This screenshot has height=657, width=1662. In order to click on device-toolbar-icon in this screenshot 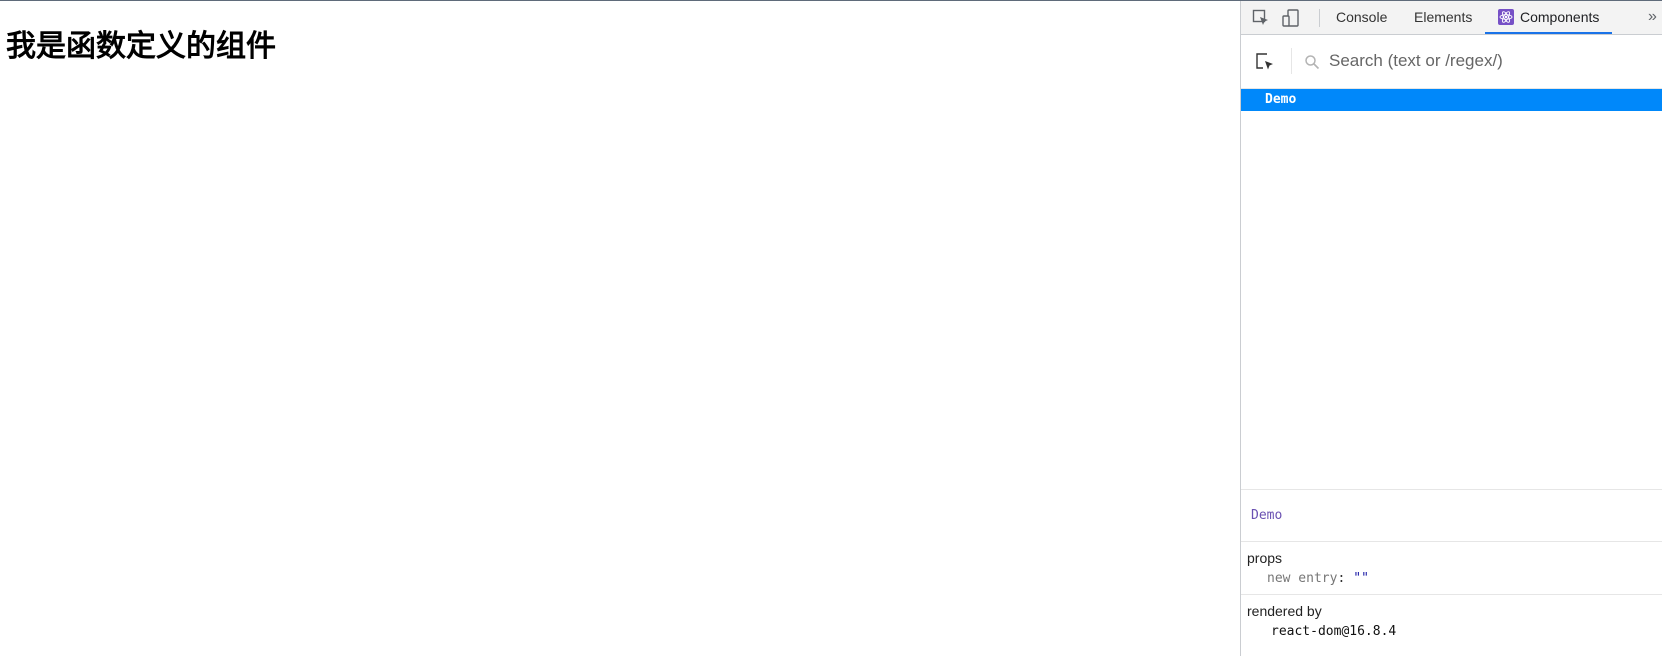, I will do `click(1291, 18)`.